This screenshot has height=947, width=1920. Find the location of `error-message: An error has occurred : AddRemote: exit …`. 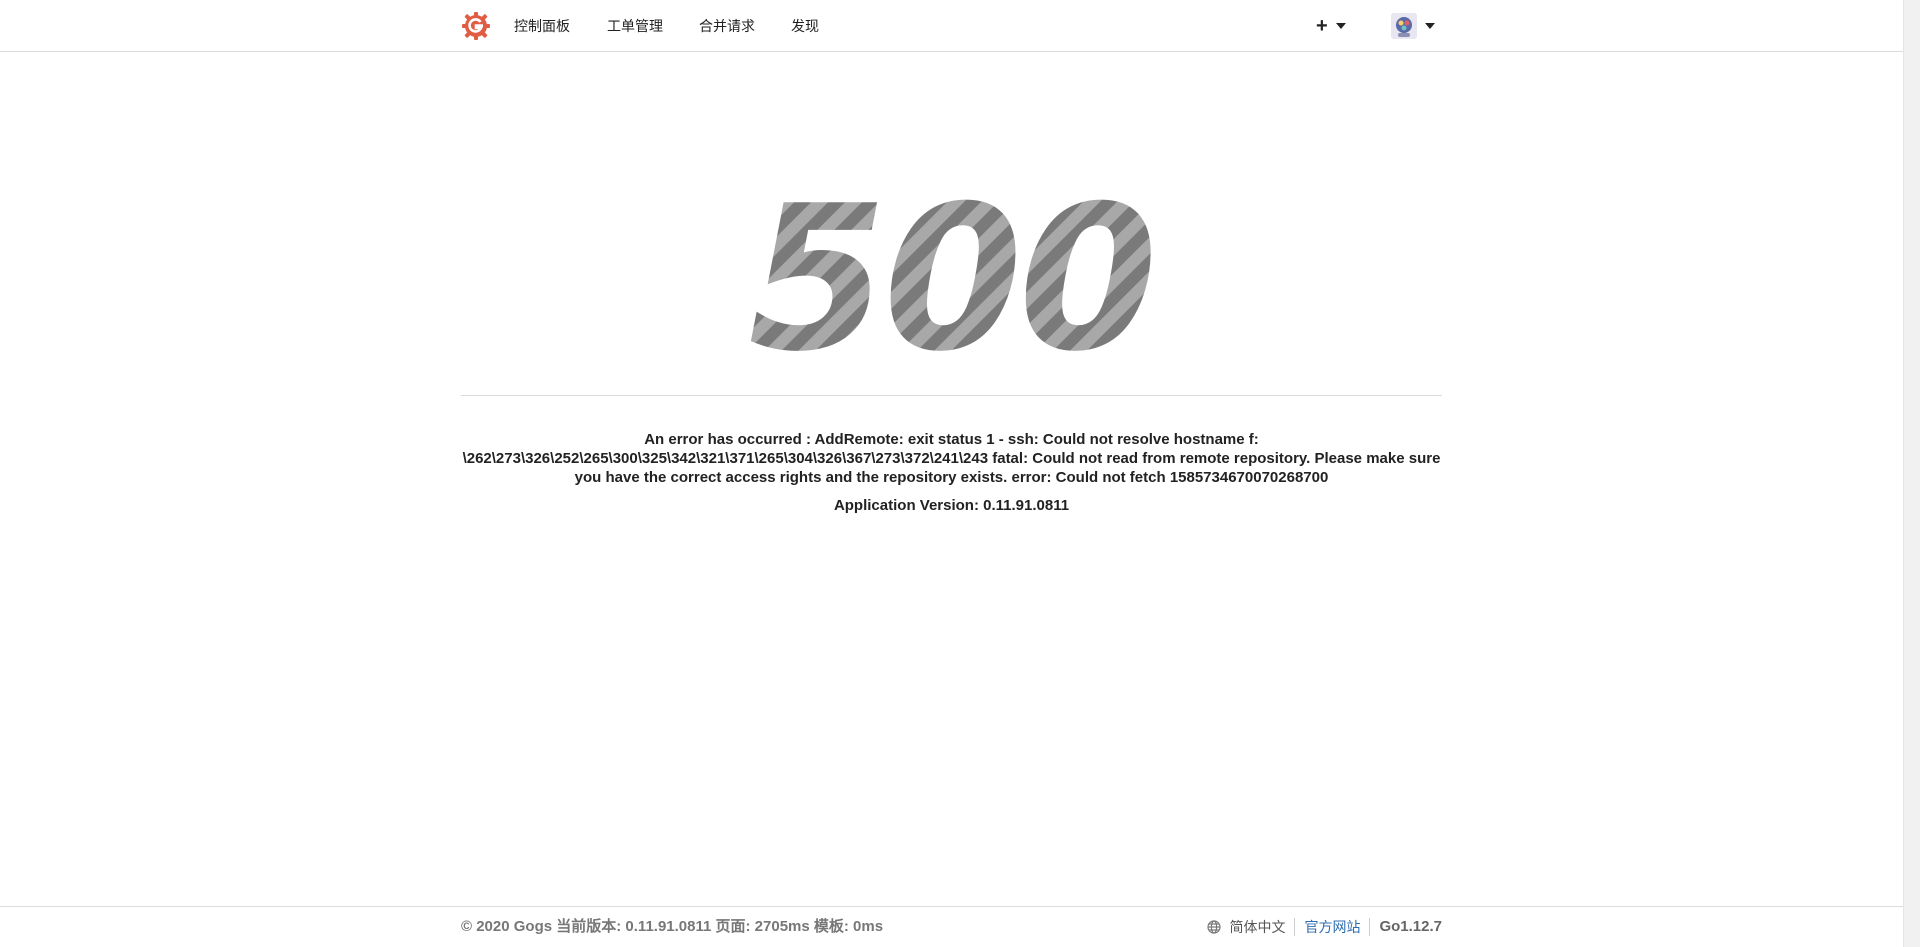

error-message: An error has occurred : AddRemote: exit … is located at coordinates (951, 458).